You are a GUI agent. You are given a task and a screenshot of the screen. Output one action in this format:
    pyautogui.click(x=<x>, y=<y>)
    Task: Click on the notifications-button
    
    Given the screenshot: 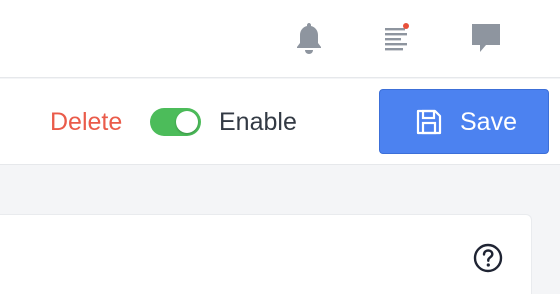 What is the action you would take?
    pyautogui.click(x=309, y=38)
    